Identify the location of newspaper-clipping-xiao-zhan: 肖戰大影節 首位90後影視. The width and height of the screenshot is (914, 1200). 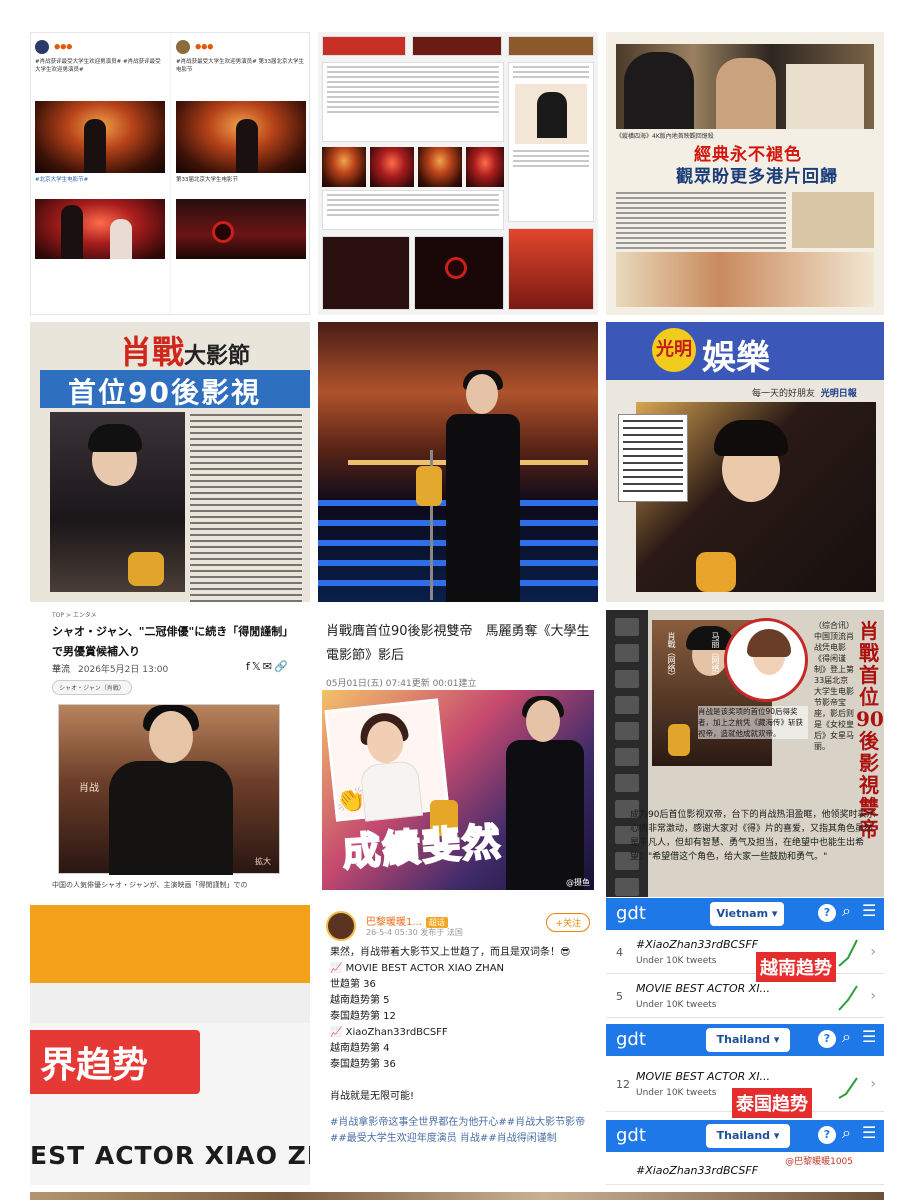
(170, 462).